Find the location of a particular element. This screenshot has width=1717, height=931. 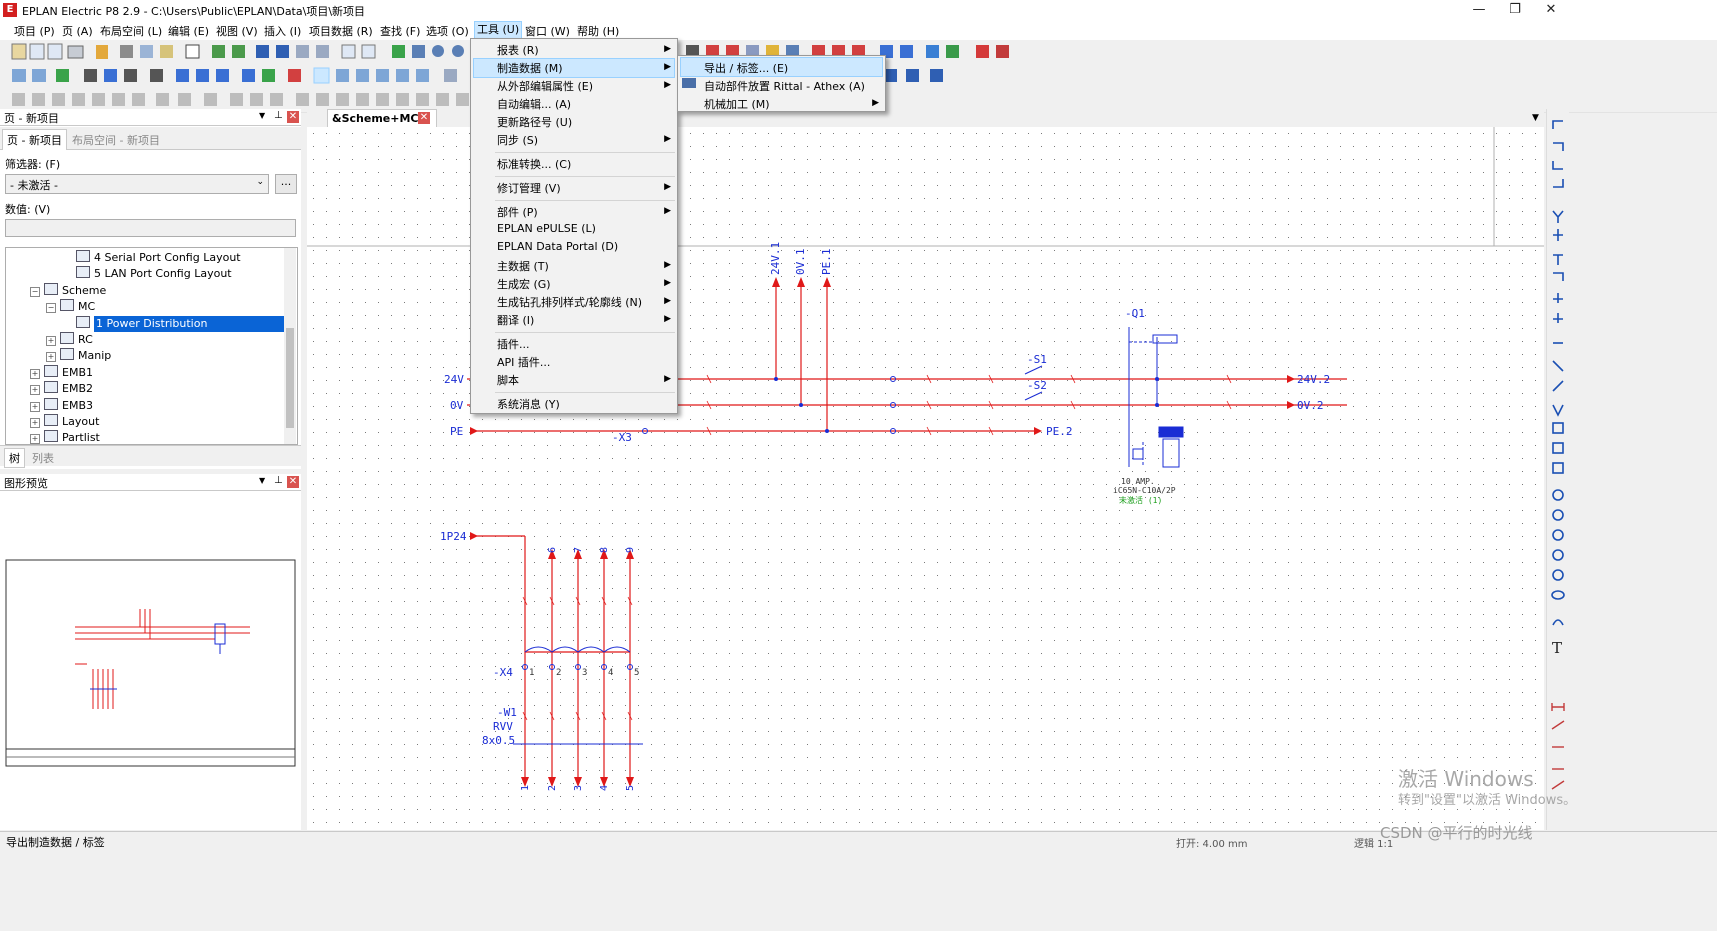

x4-terminal-3: 3 is located at coordinates (584, 673).